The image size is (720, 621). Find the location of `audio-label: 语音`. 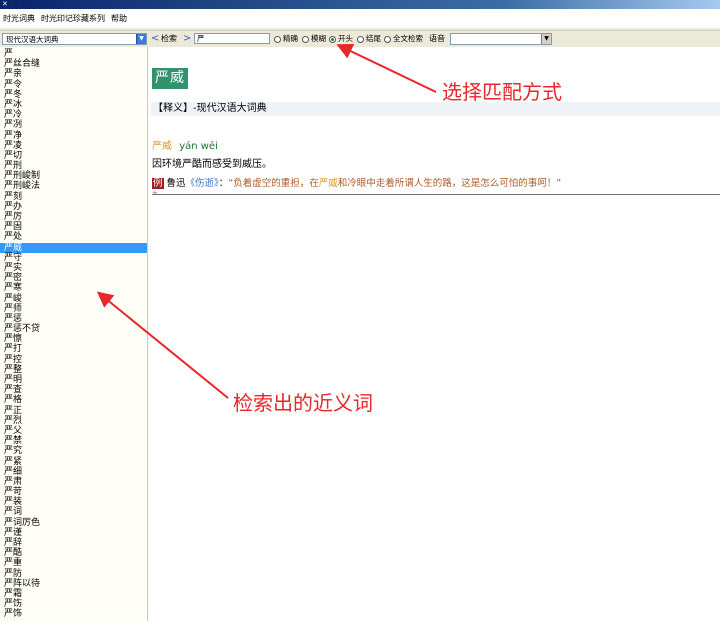

audio-label: 语音 is located at coordinates (437, 38).